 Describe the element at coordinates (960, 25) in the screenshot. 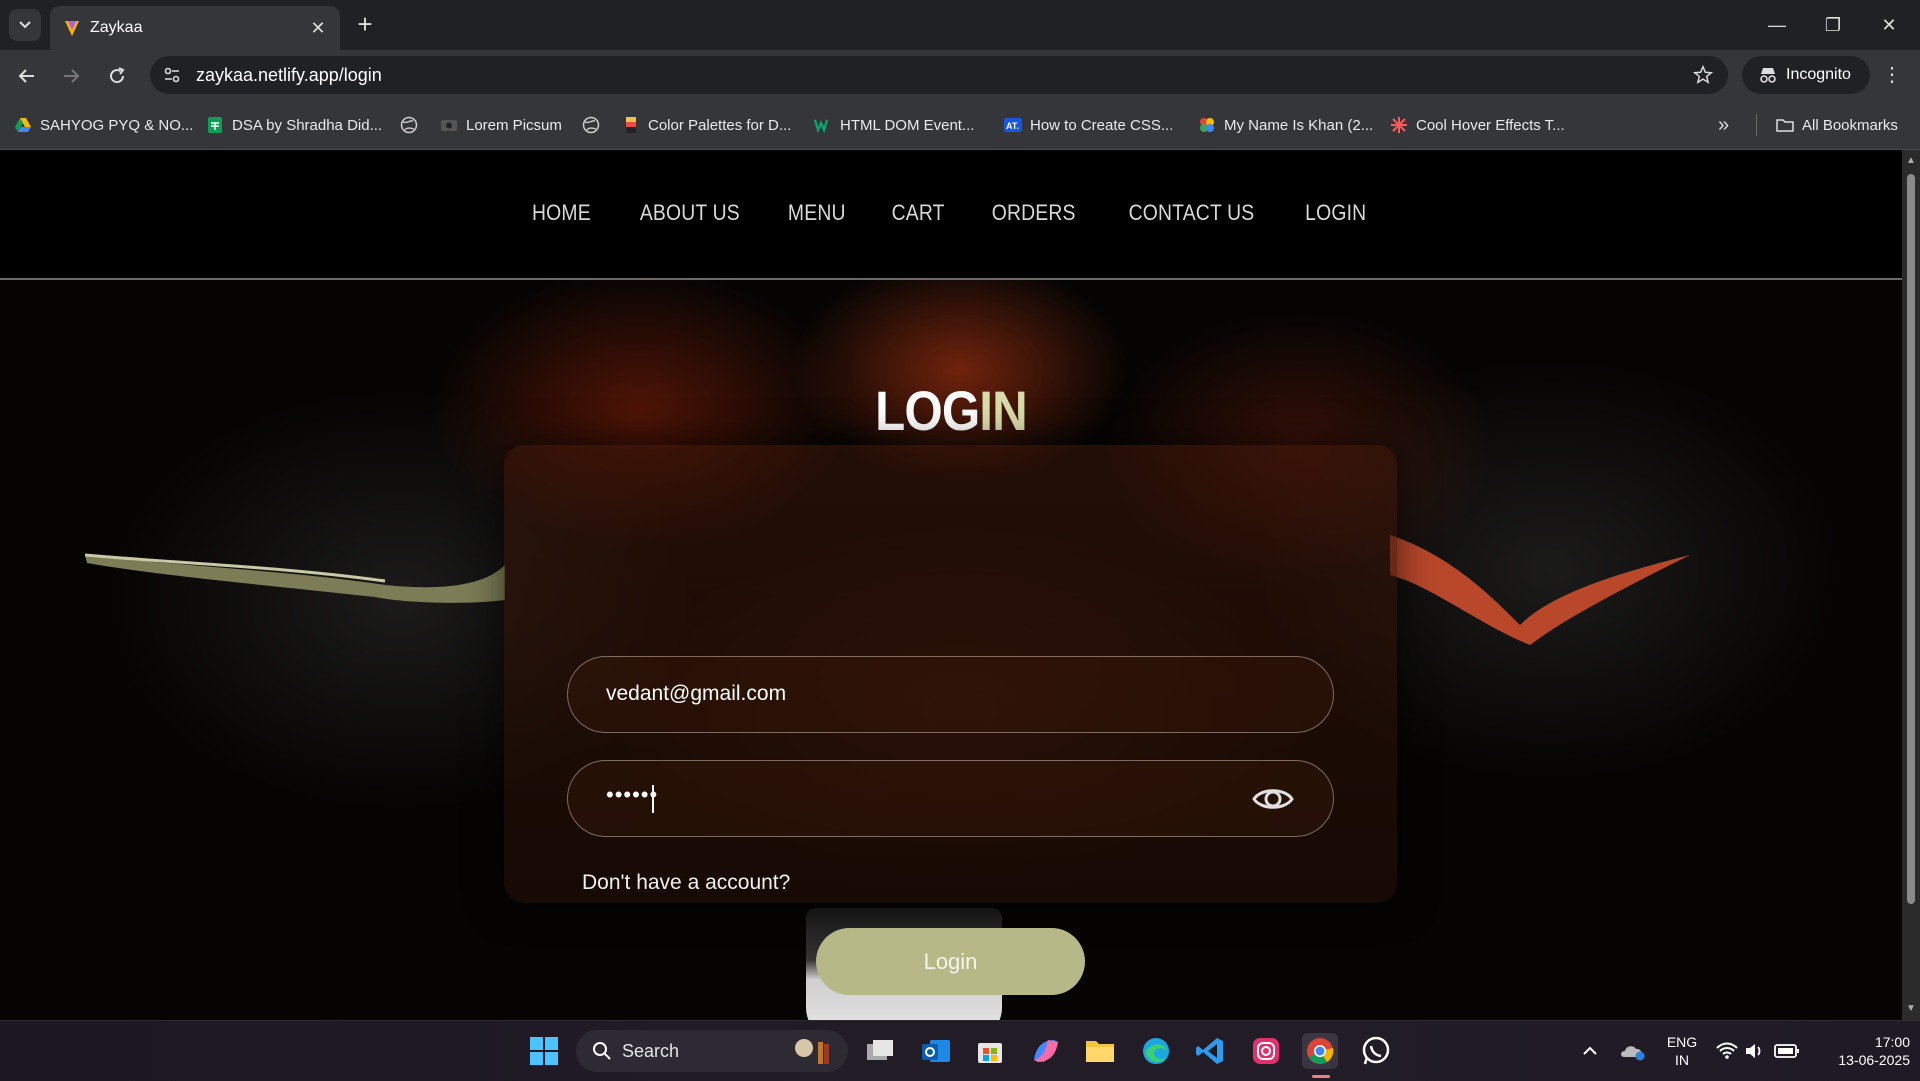

I see `tab-strip: Zaykaa ✕ + — ❐ ✕` at that location.